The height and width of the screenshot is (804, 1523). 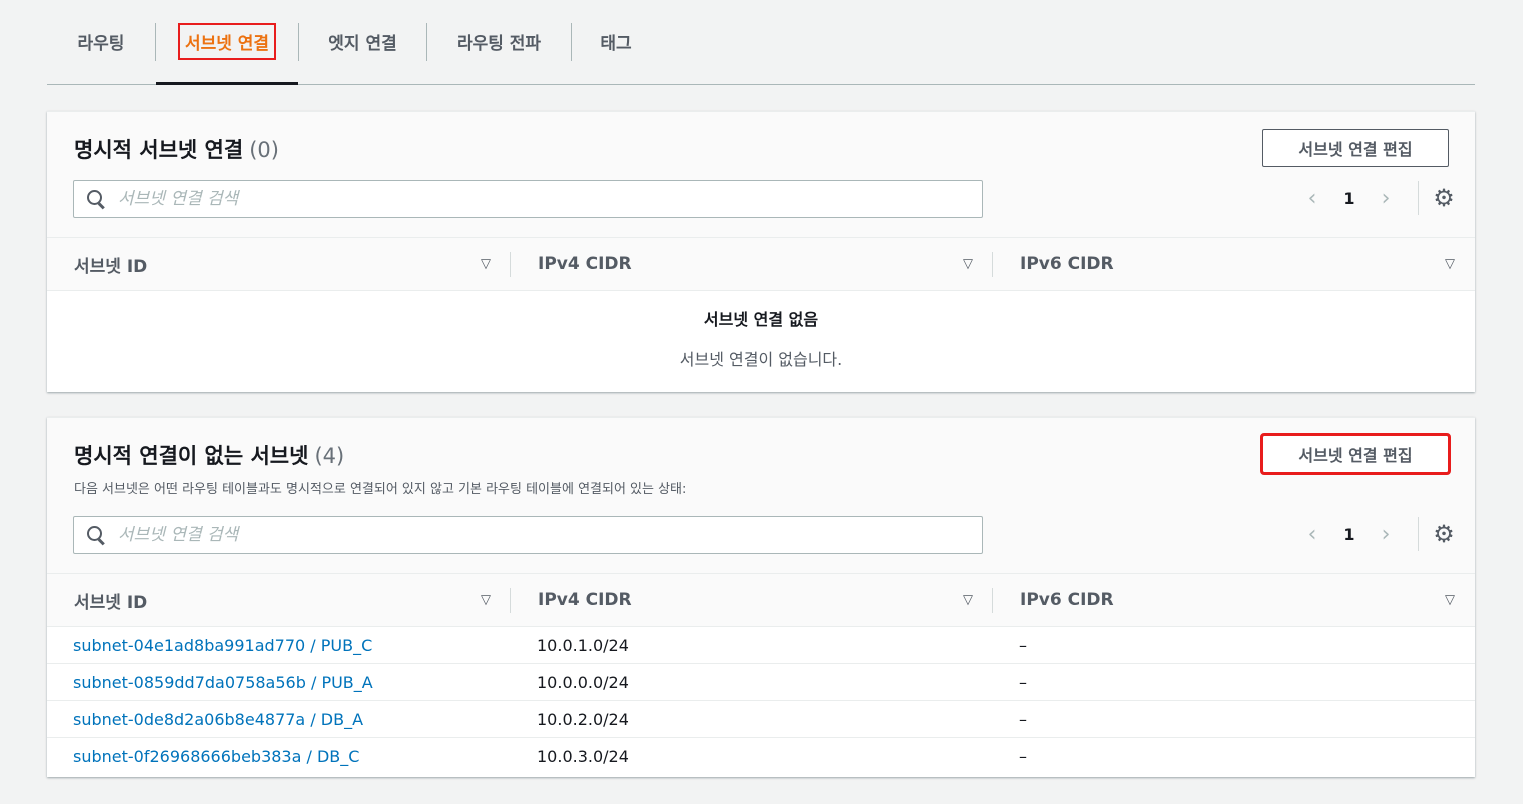 I want to click on panel-title: 명시적 서브넷 연결 (0), so click(x=176, y=150).